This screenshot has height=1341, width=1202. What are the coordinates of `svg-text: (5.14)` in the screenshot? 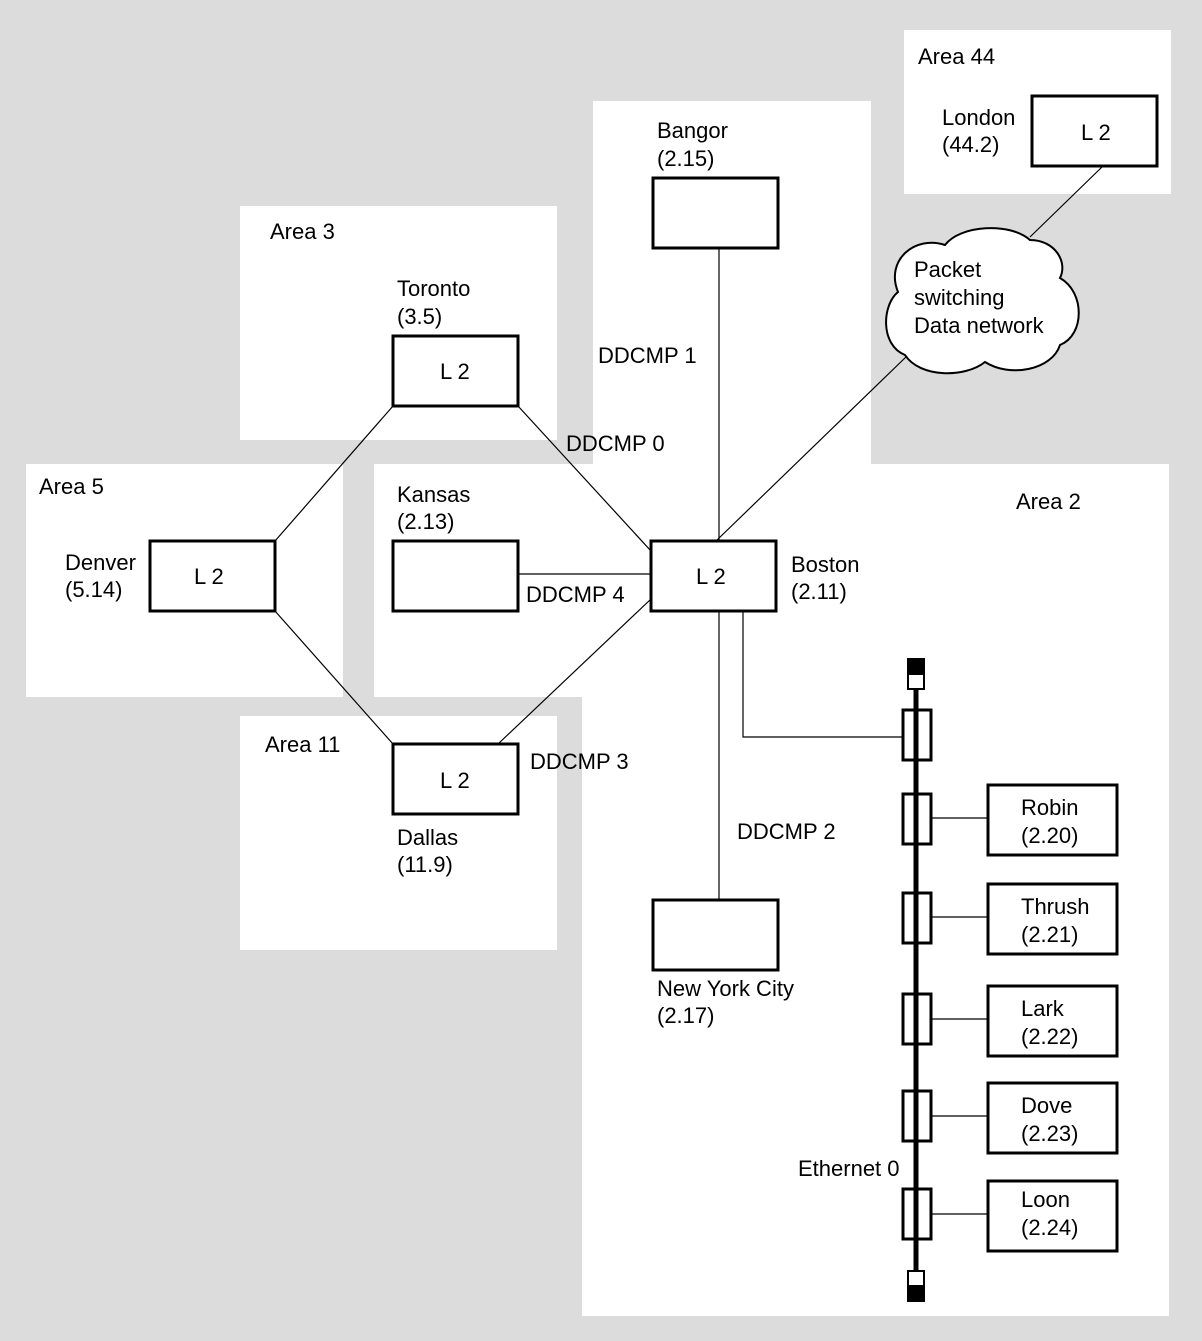 It's located at (93, 589).